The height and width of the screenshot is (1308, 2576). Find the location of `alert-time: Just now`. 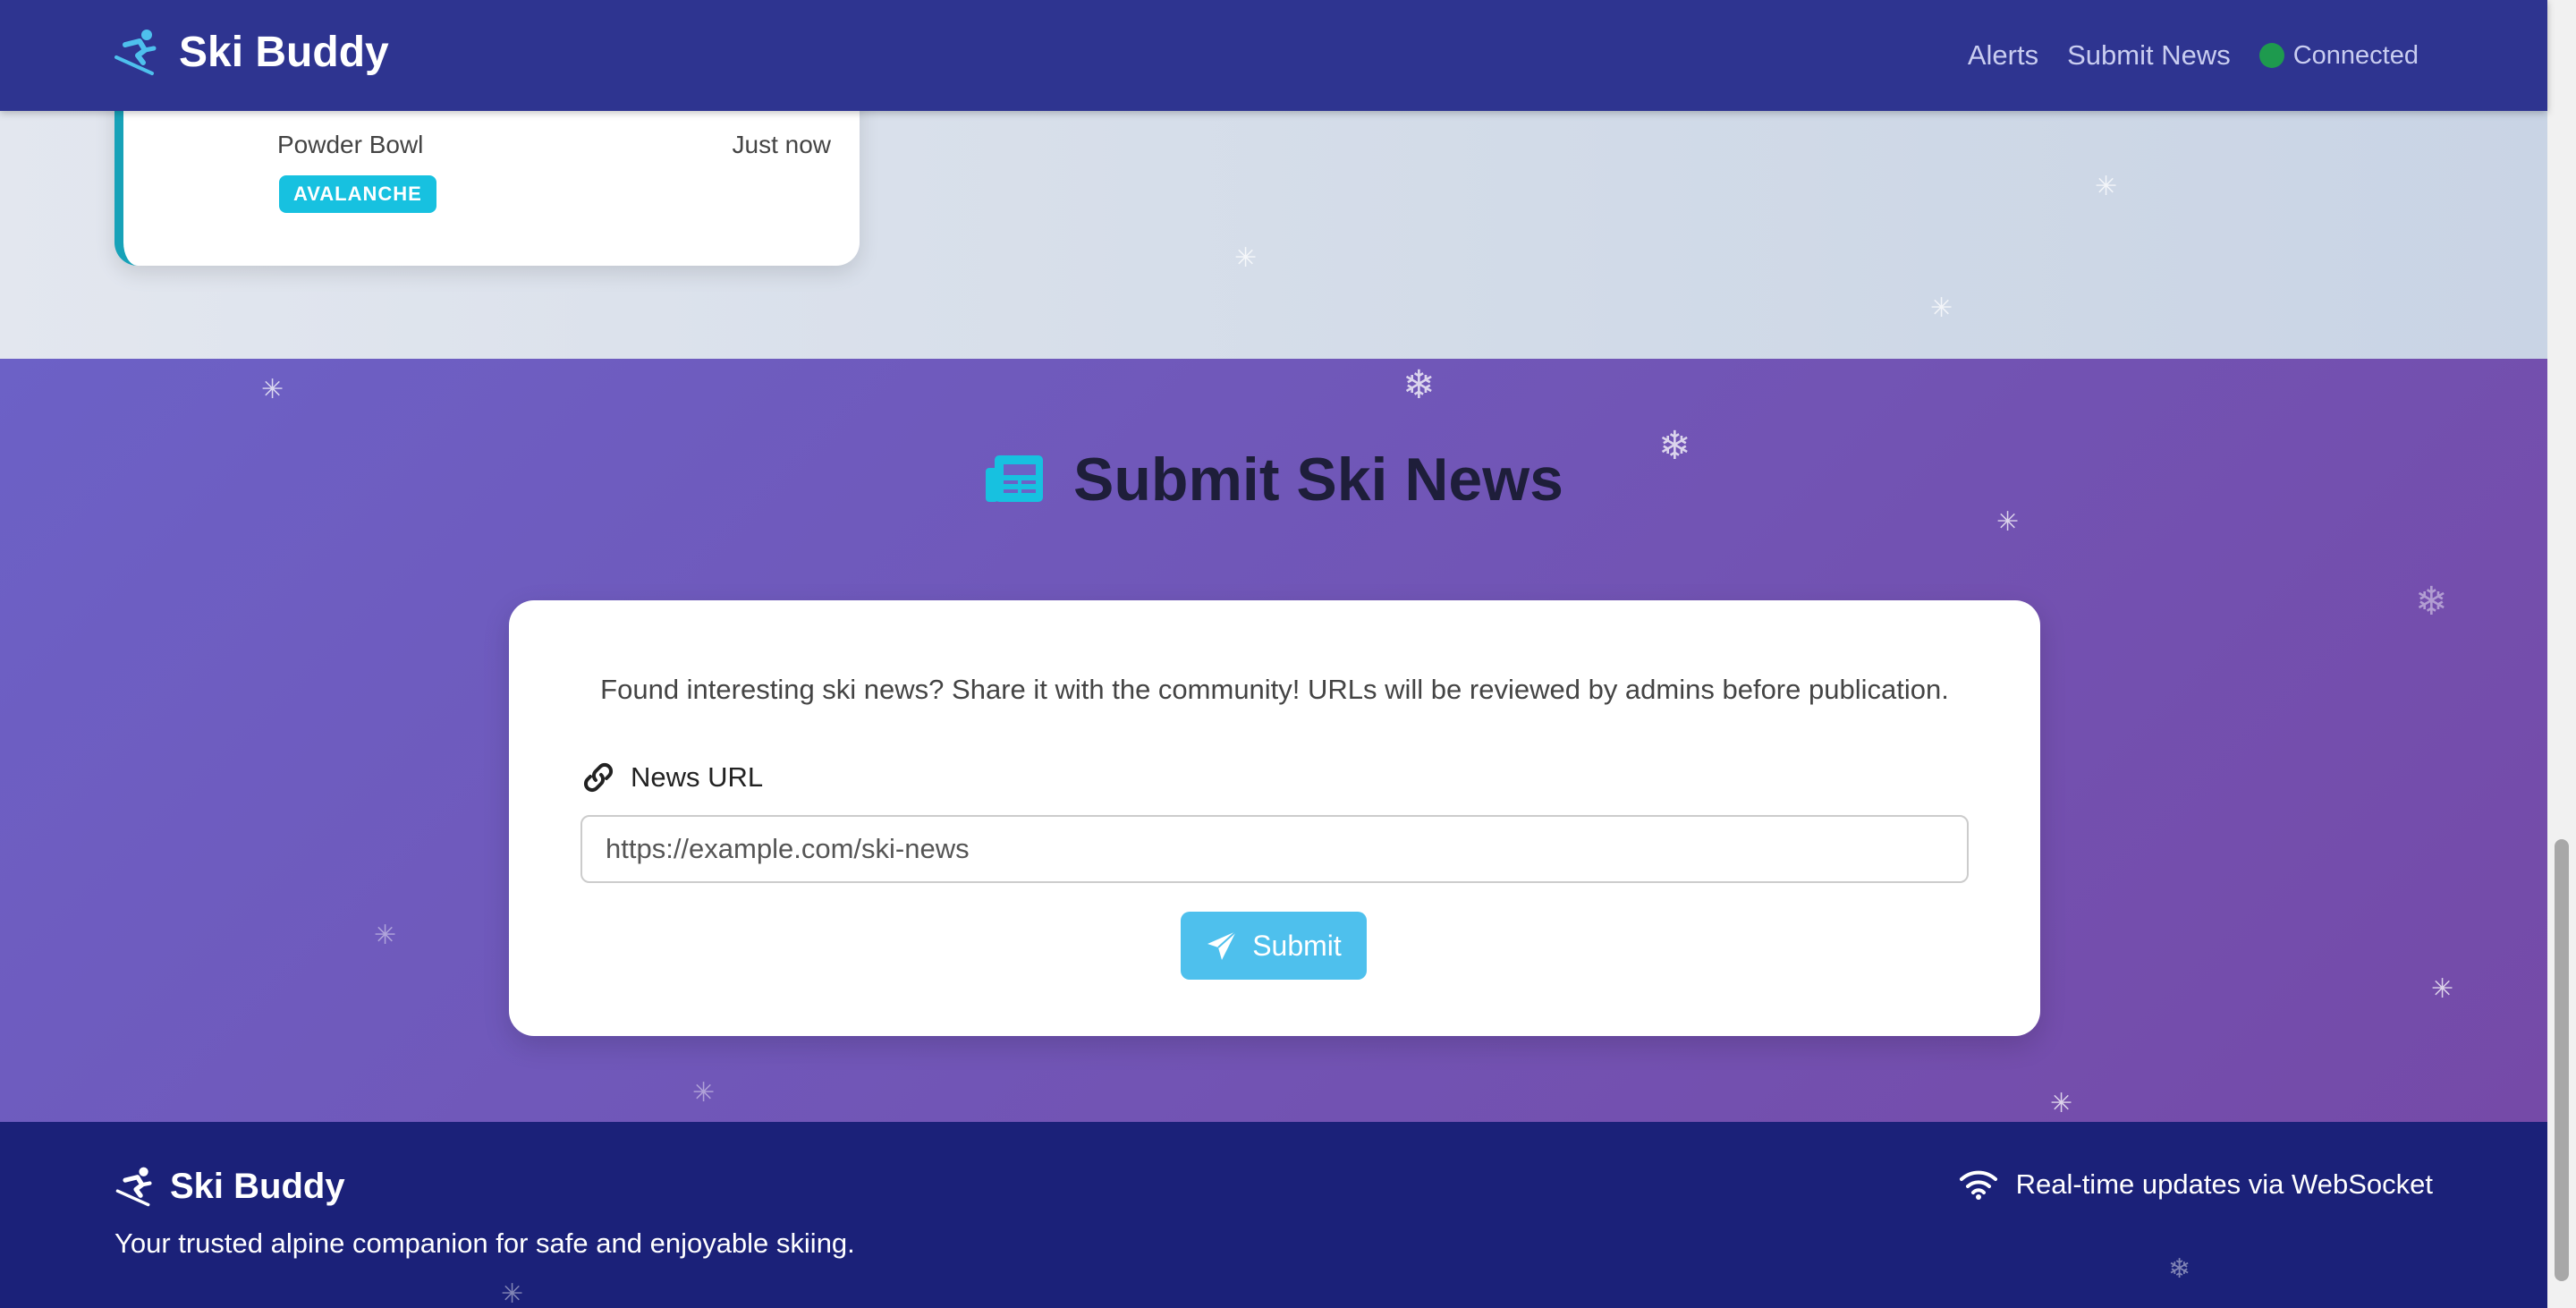

alert-time: Just now is located at coordinates (782, 144).